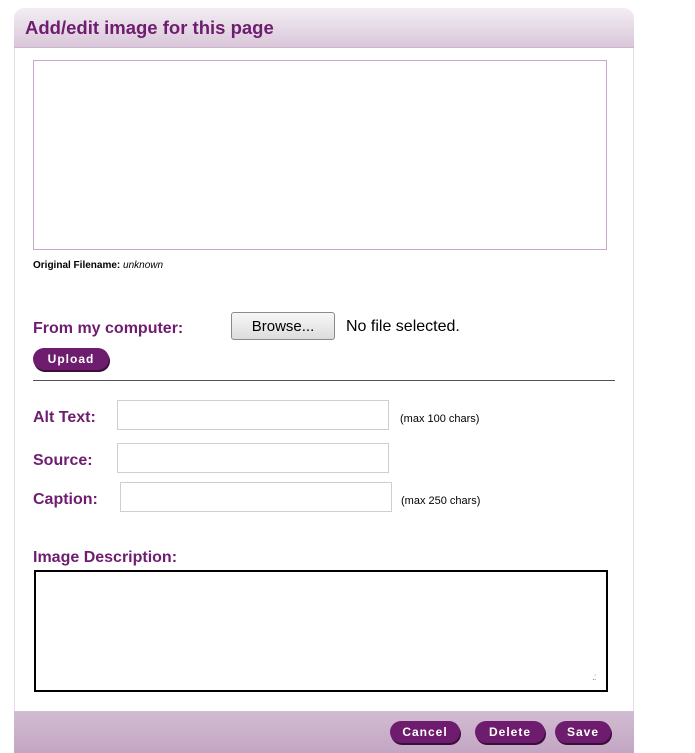 The height and width of the screenshot is (753, 695). What do you see at coordinates (440, 419) in the screenshot?
I see `alt-text-hint: (max 100 chars)` at bounding box center [440, 419].